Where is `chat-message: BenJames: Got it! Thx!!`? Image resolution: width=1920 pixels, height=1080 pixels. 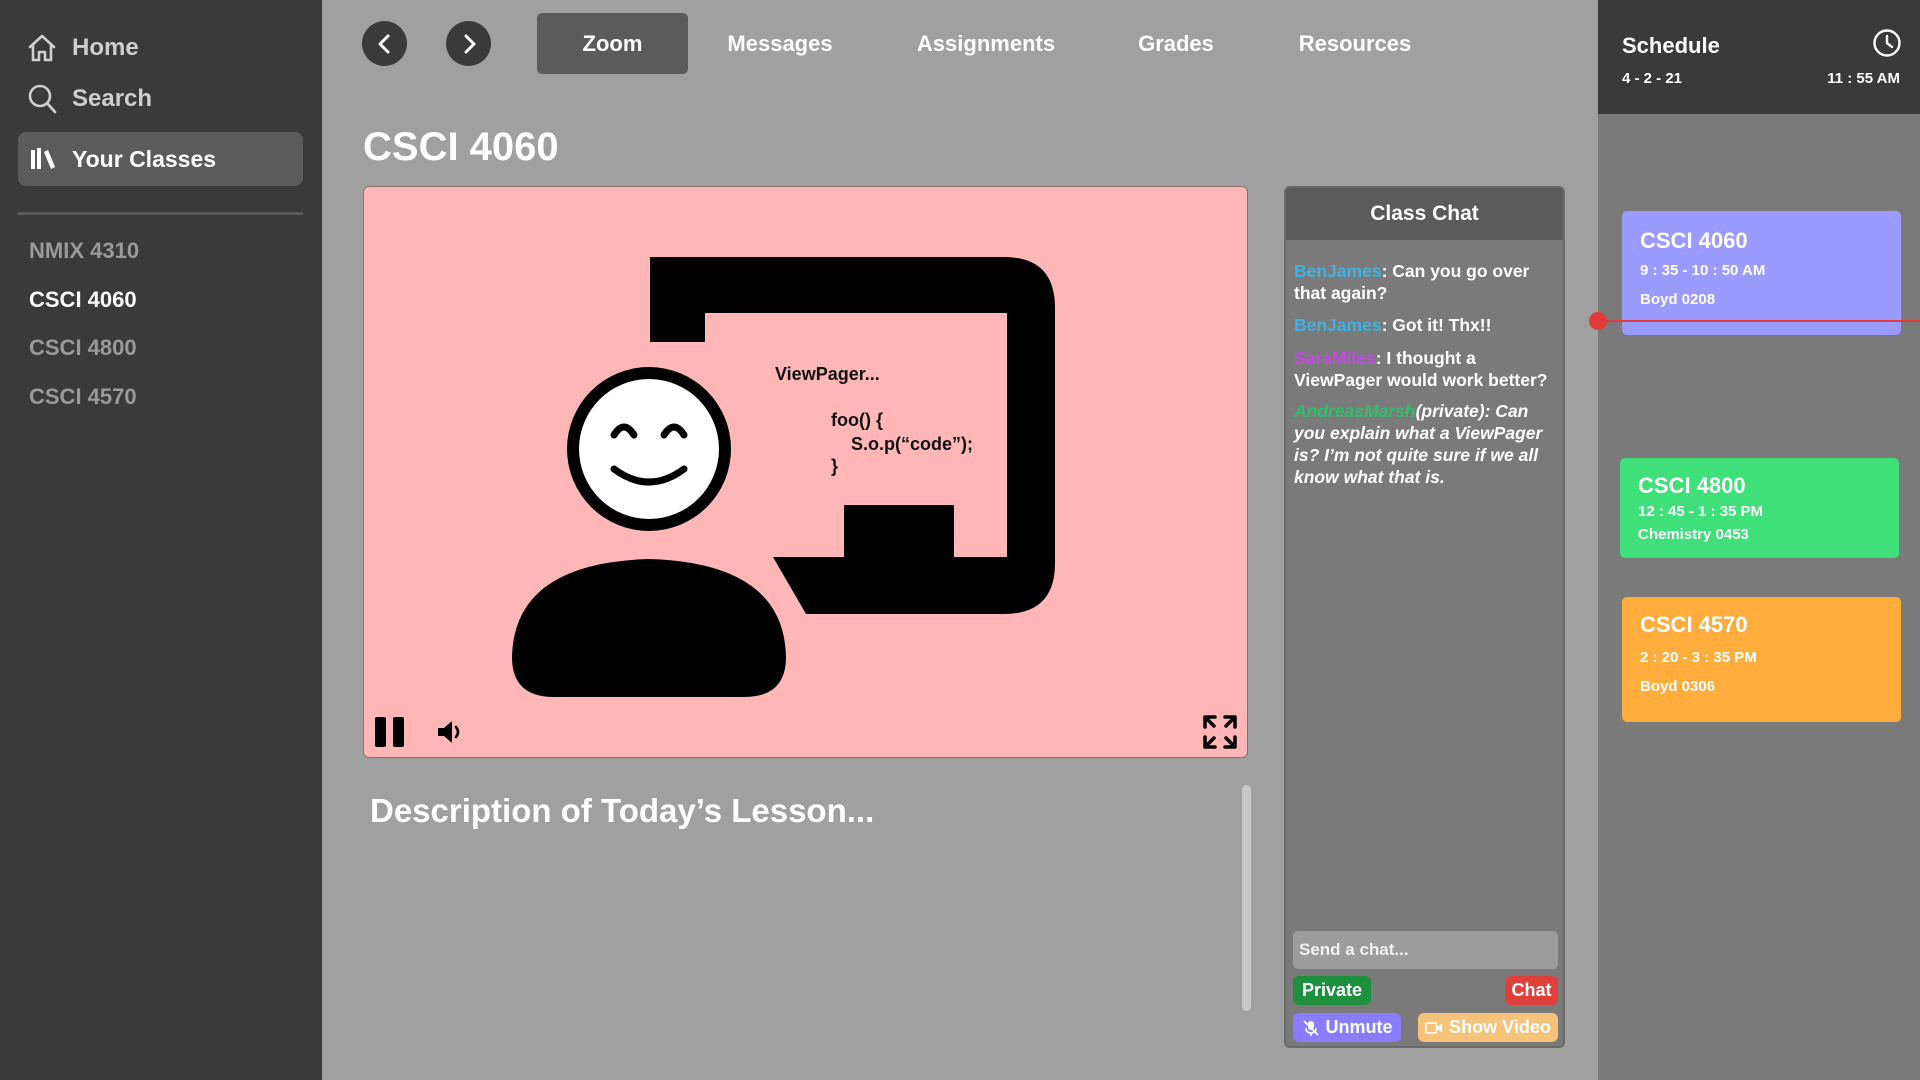 chat-message: BenJames: Got it! Thx!! is located at coordinates (1428, 325).